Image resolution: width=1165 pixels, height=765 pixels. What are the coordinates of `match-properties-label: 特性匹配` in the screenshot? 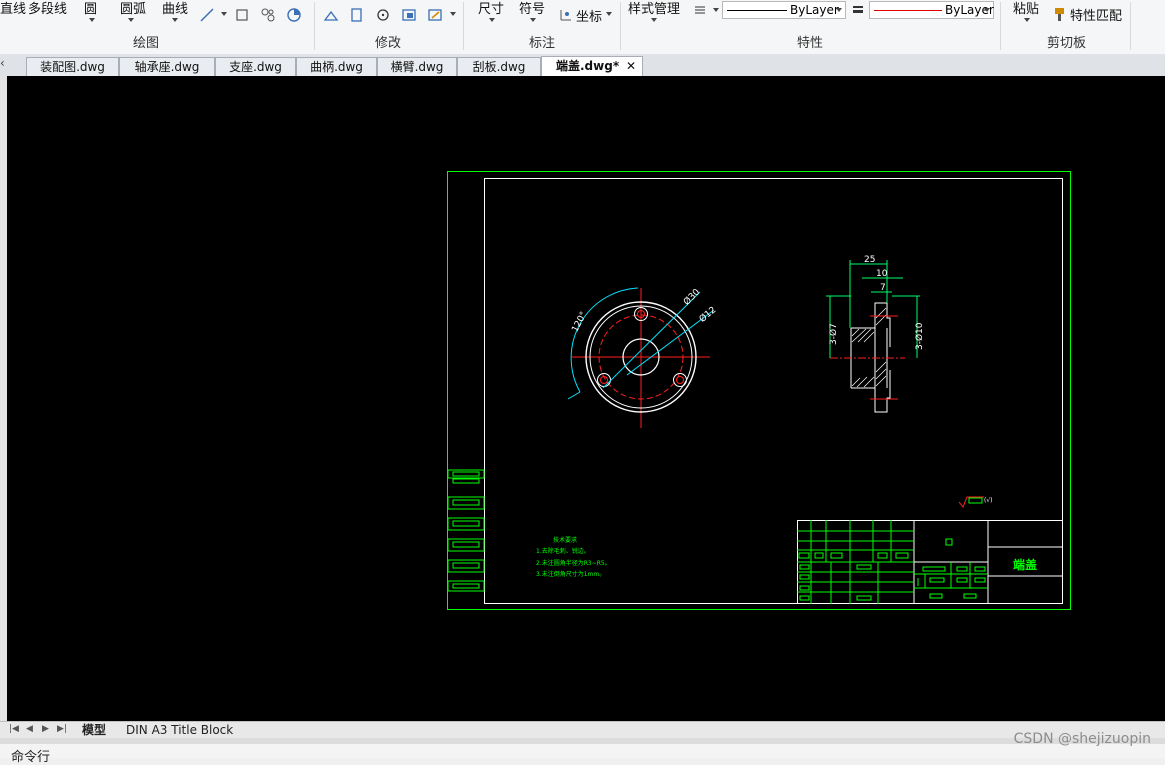 It's located at (1096, 14).